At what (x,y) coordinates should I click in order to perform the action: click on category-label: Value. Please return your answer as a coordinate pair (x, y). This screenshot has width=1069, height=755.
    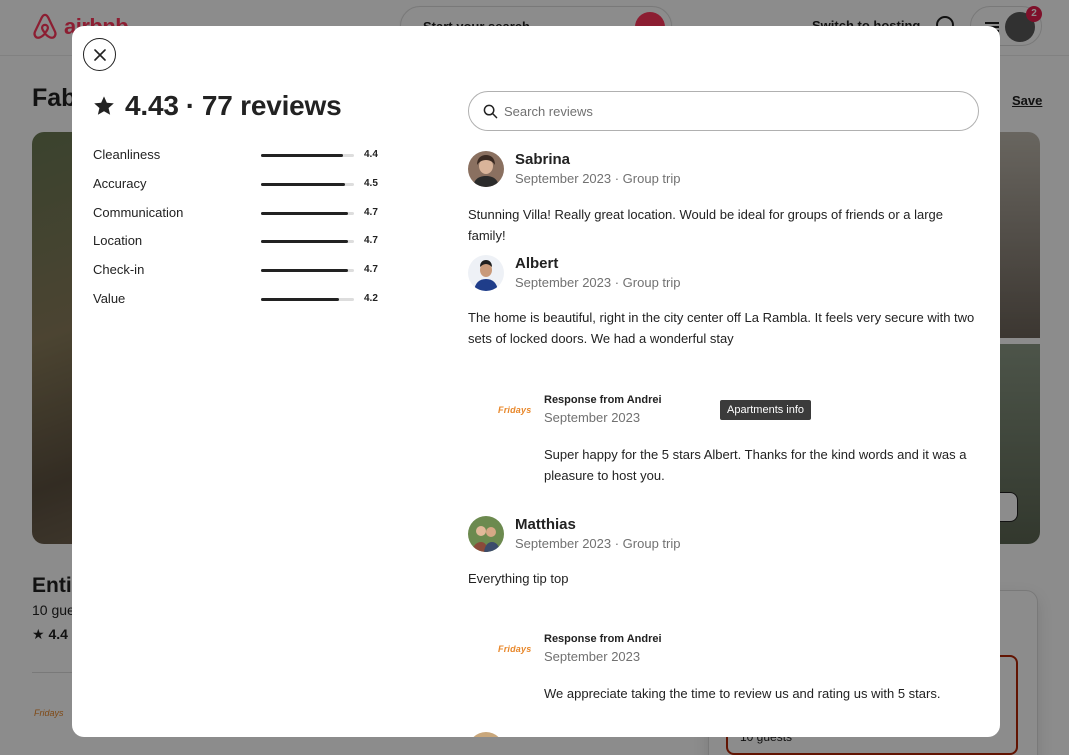
    Looking at the image, I should click on (109, 298).